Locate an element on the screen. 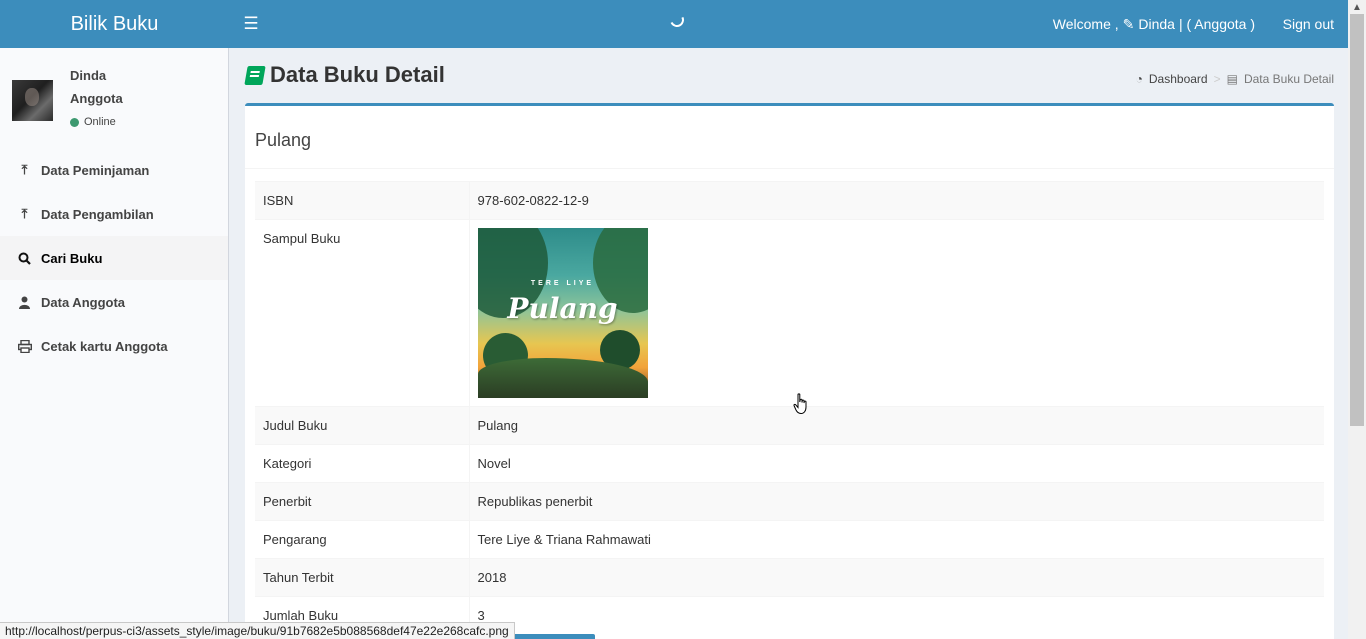  table-row: ISBN 978-602-0822-12-9 is located at coordinates (789, 200).